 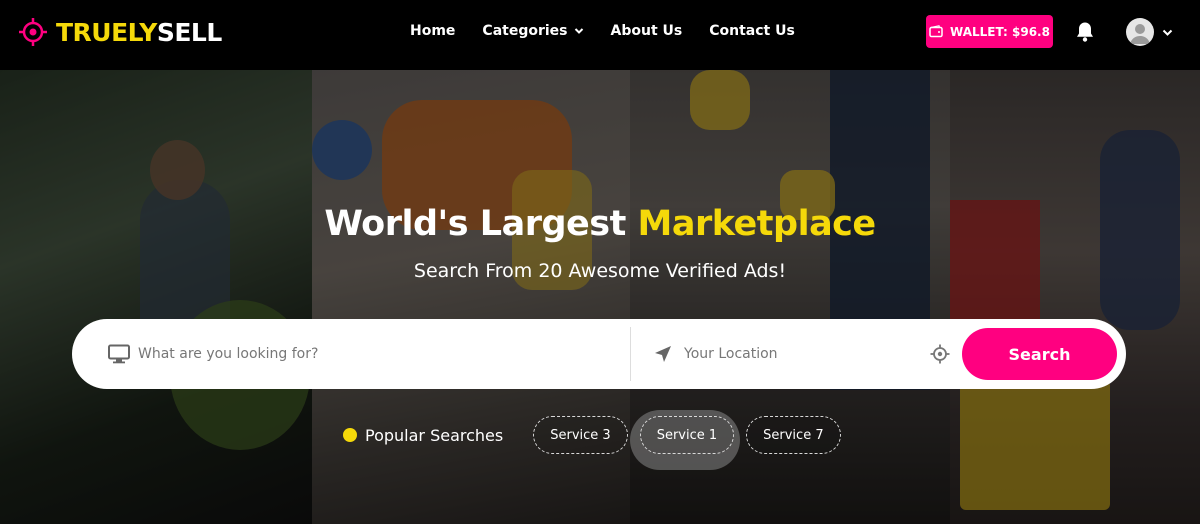 I want to click on wallet-button: WALLET: $96.8, so click(x=989, y=31).